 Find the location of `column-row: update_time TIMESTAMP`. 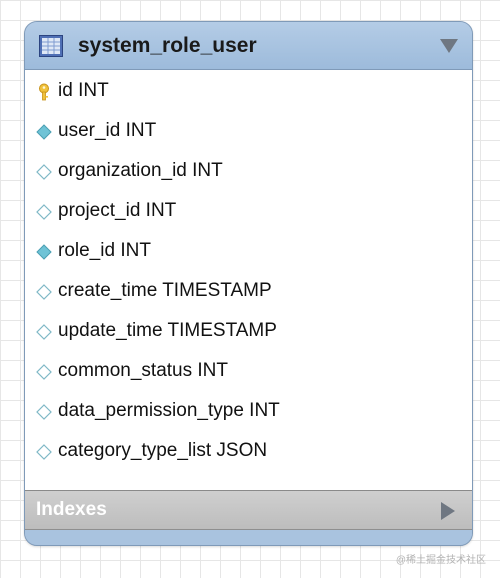

column-row: update_time TIMESTAMP is located at coordinates (248, 331).